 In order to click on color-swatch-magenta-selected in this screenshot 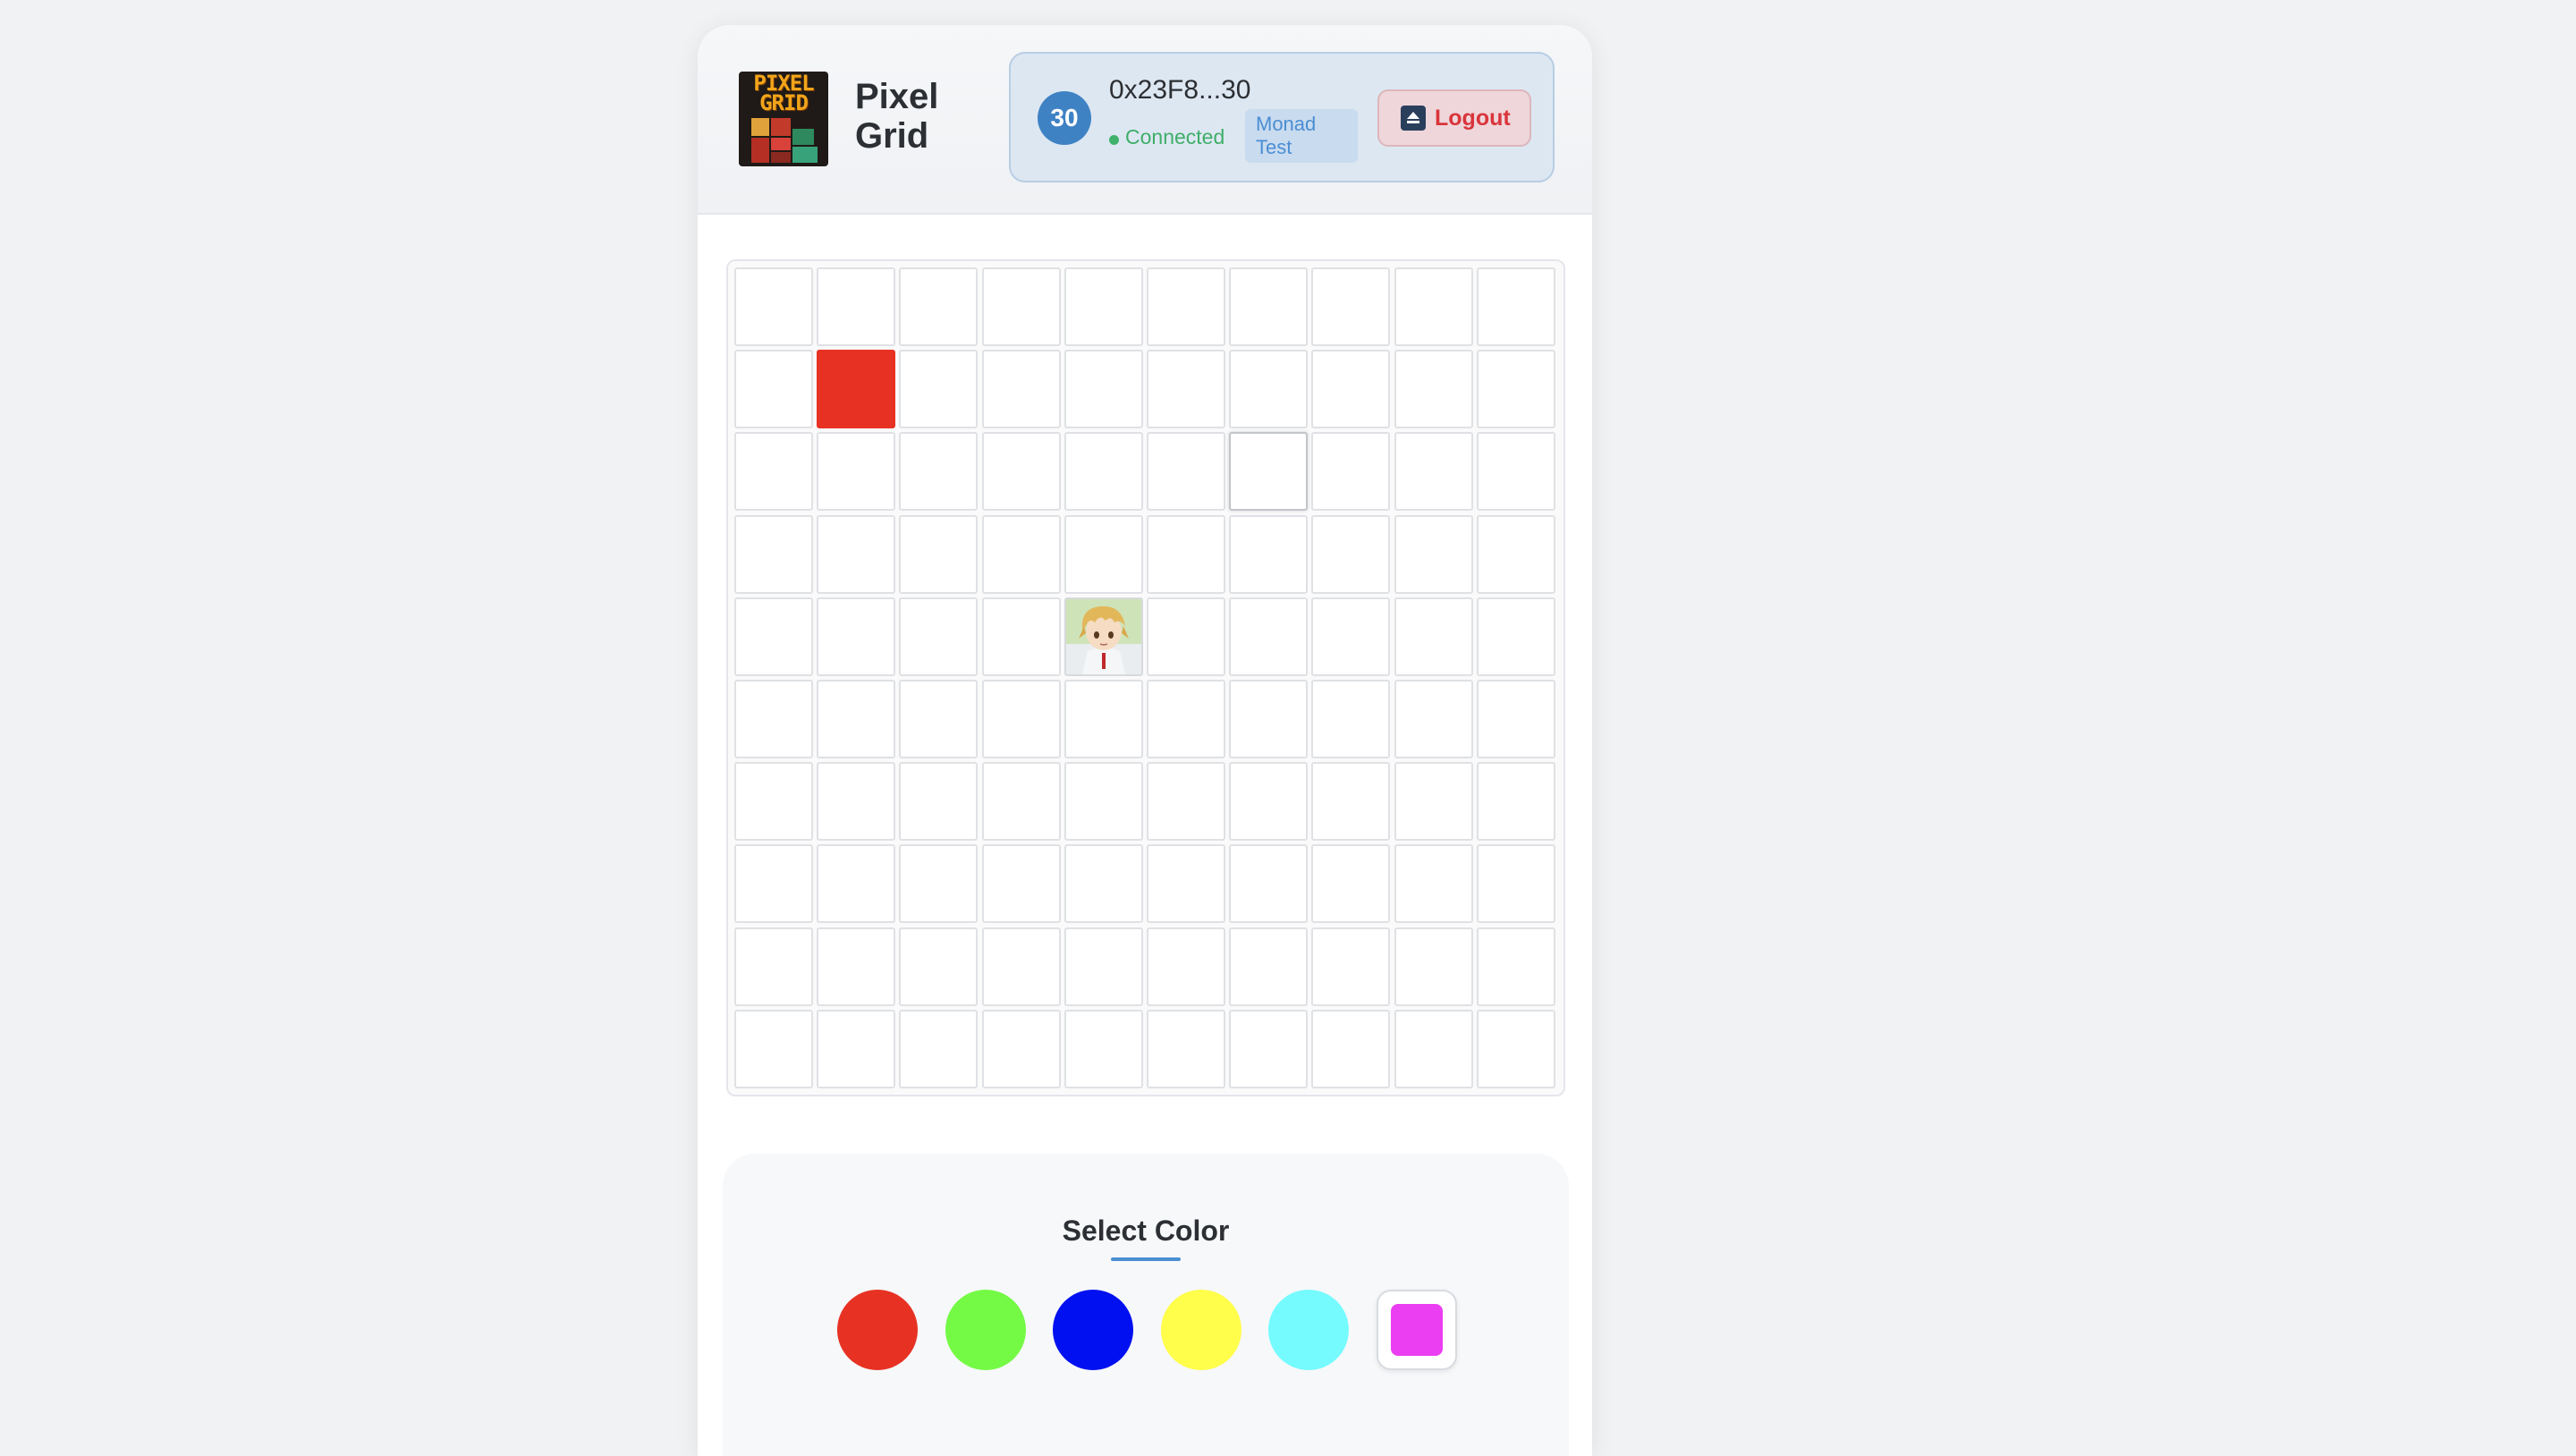, I will do `click(1416, 1330)`.